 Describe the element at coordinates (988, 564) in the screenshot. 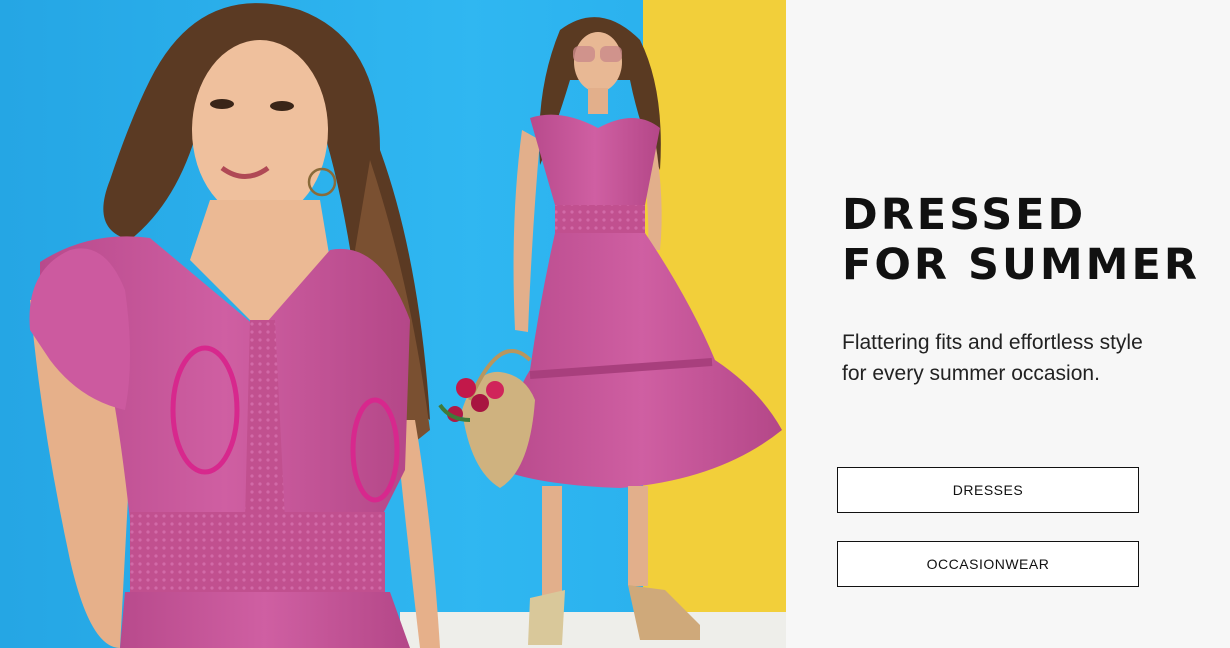

I see `occasionwear-button: OCCASIONWEAR` at that location.